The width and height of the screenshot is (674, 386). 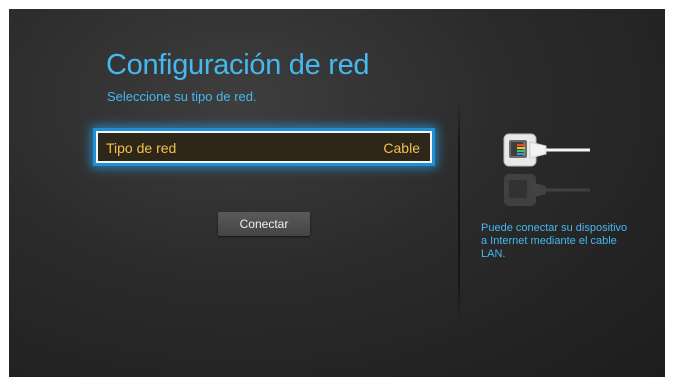 I want to click on lan-cable-icon, so click(x=546, y=169).